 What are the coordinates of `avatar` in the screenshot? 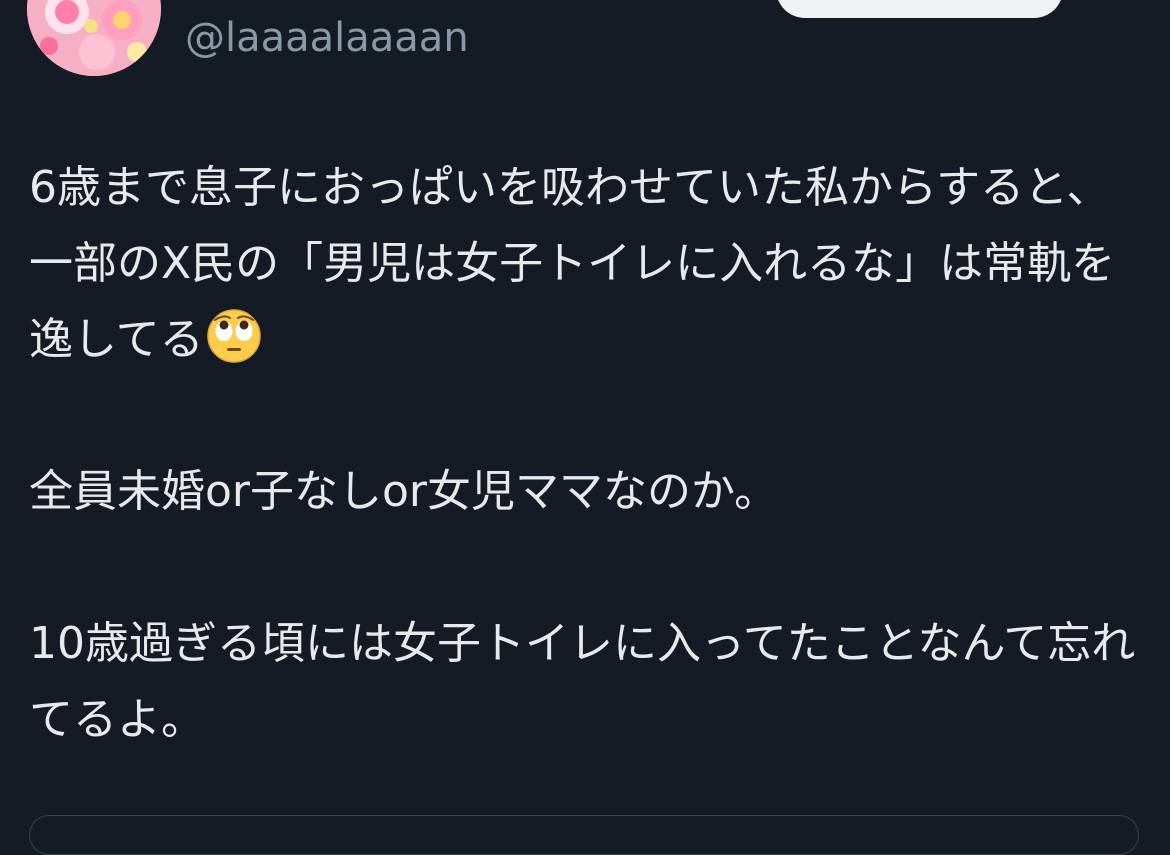 It's located at (94, 38).